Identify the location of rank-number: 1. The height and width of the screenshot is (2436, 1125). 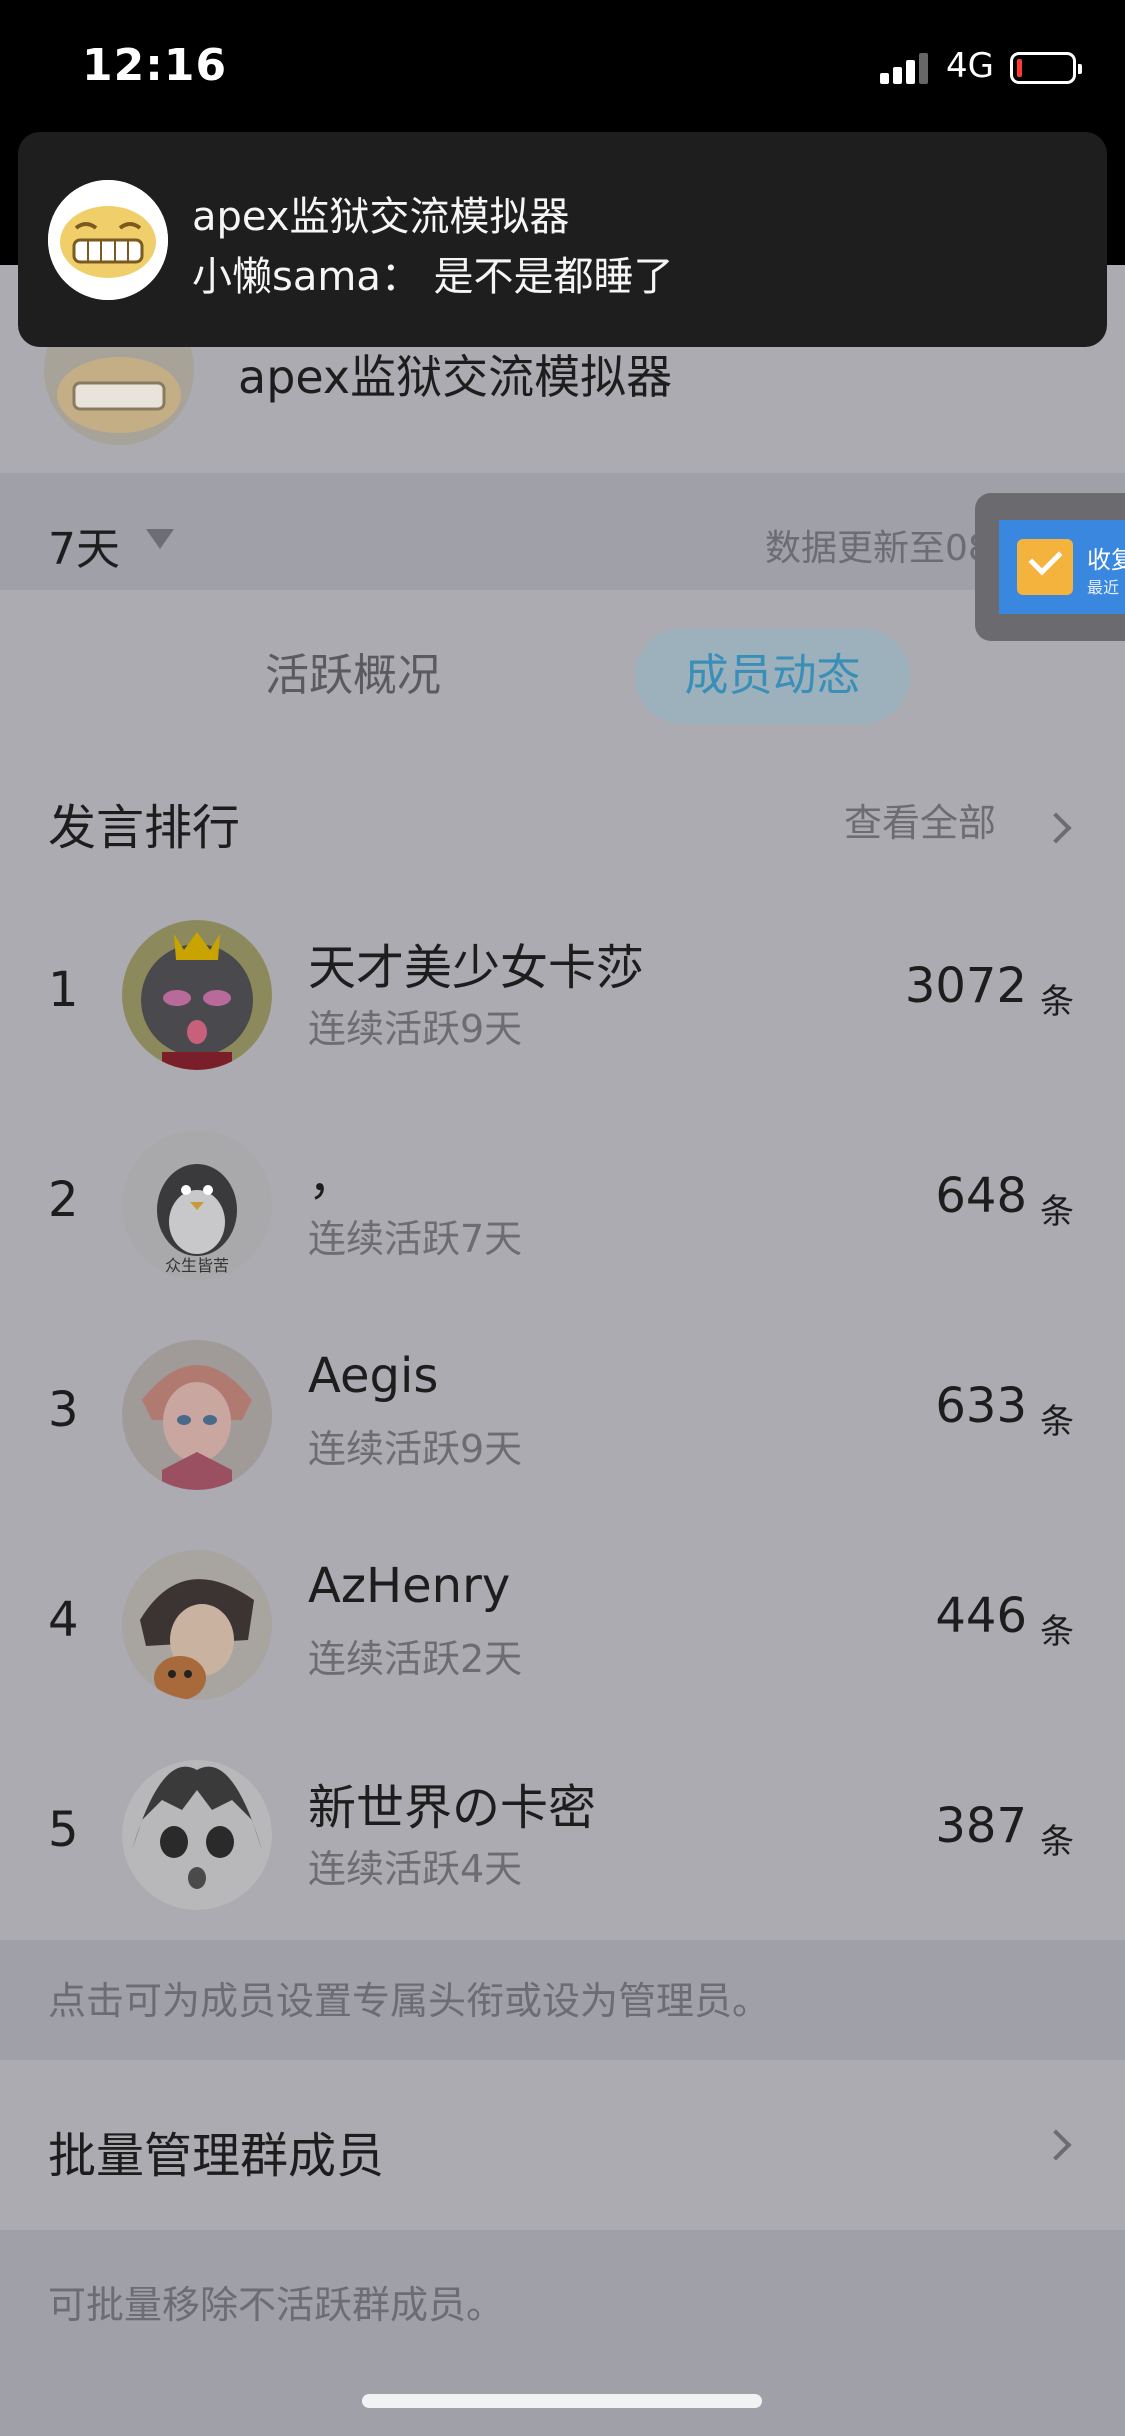
(63, 990).